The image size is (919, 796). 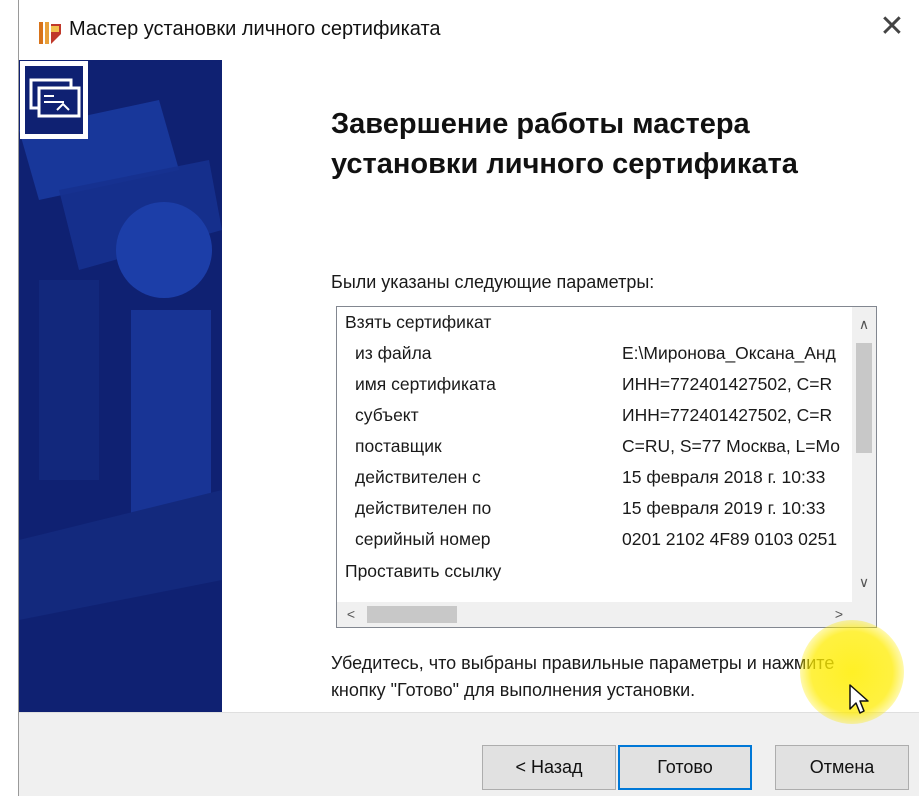 What do you see at coordinates (606, 614) in the screenshot?
I see `horizontal-scrollbar: < >` at bounding box center [606, 614].